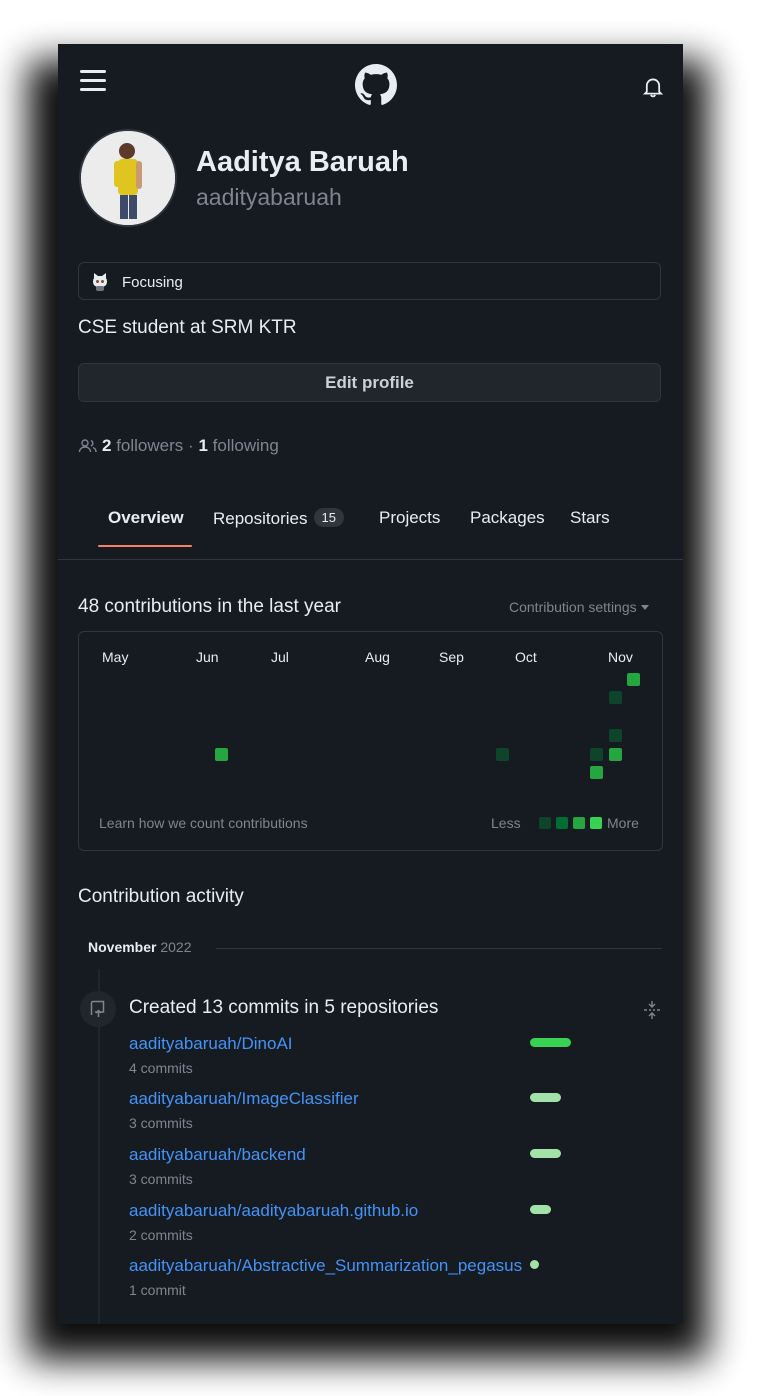 The image size is (768, 1396). What do you see at coordinates (369, 281) in the screenshot?
I see `status-badge: Focusing` at bounding box center [369, 281].